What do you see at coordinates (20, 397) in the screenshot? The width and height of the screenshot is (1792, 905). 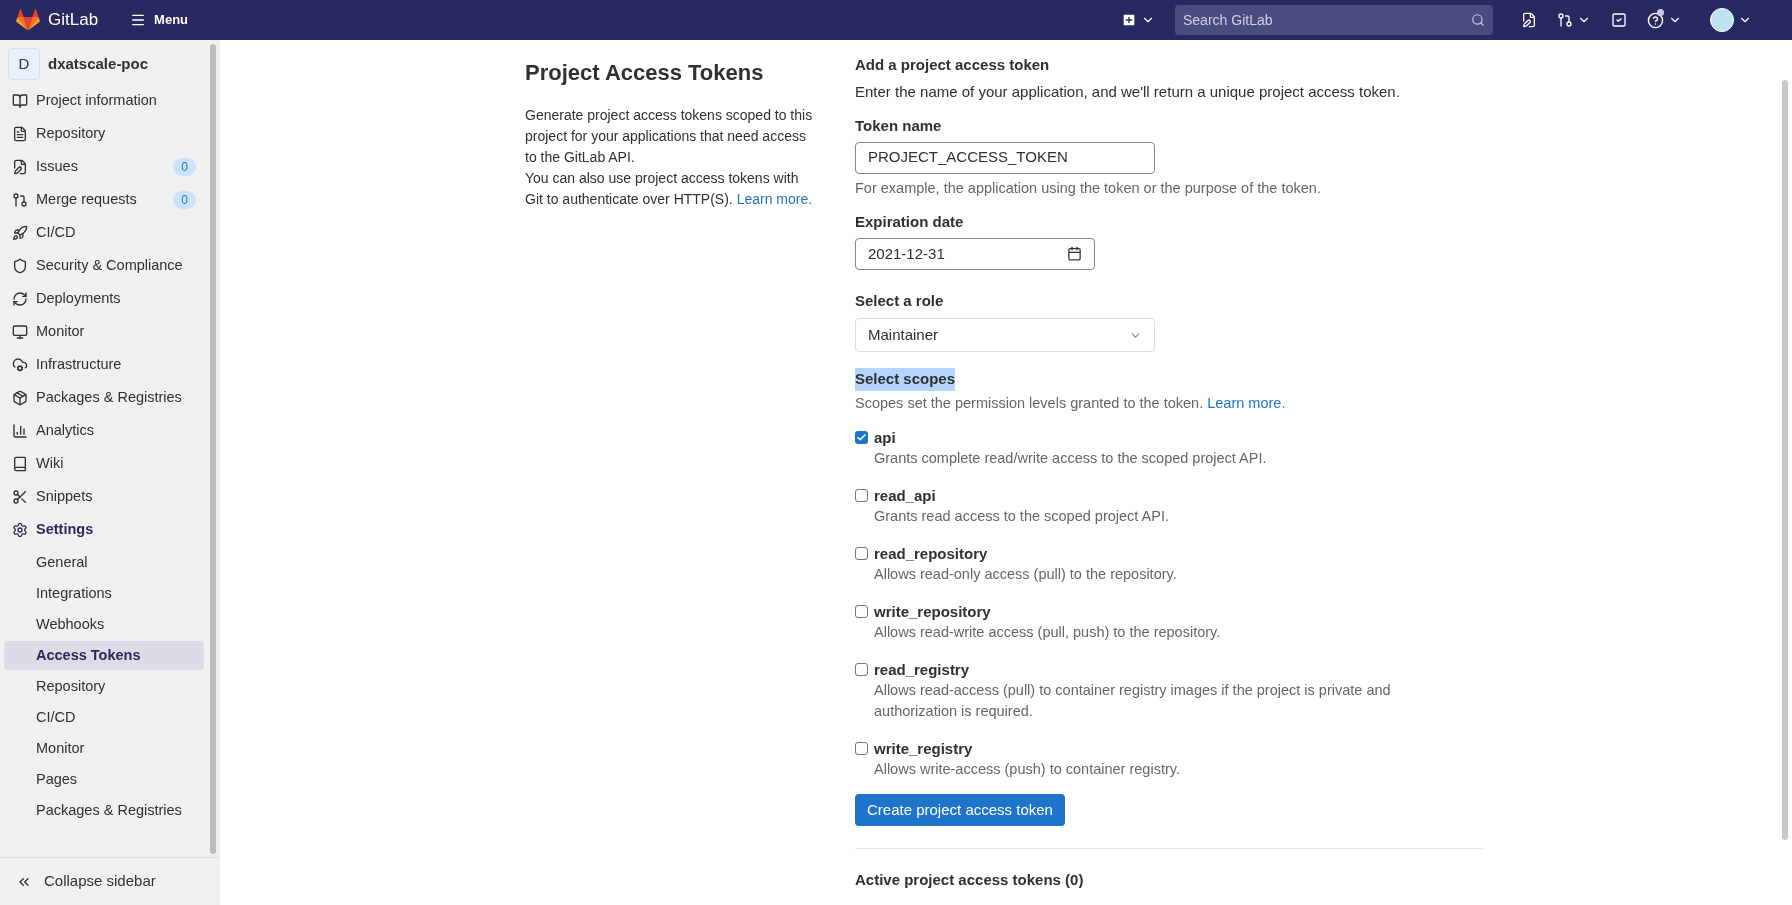 I see `package-icon` at bounding box center [20, 397].